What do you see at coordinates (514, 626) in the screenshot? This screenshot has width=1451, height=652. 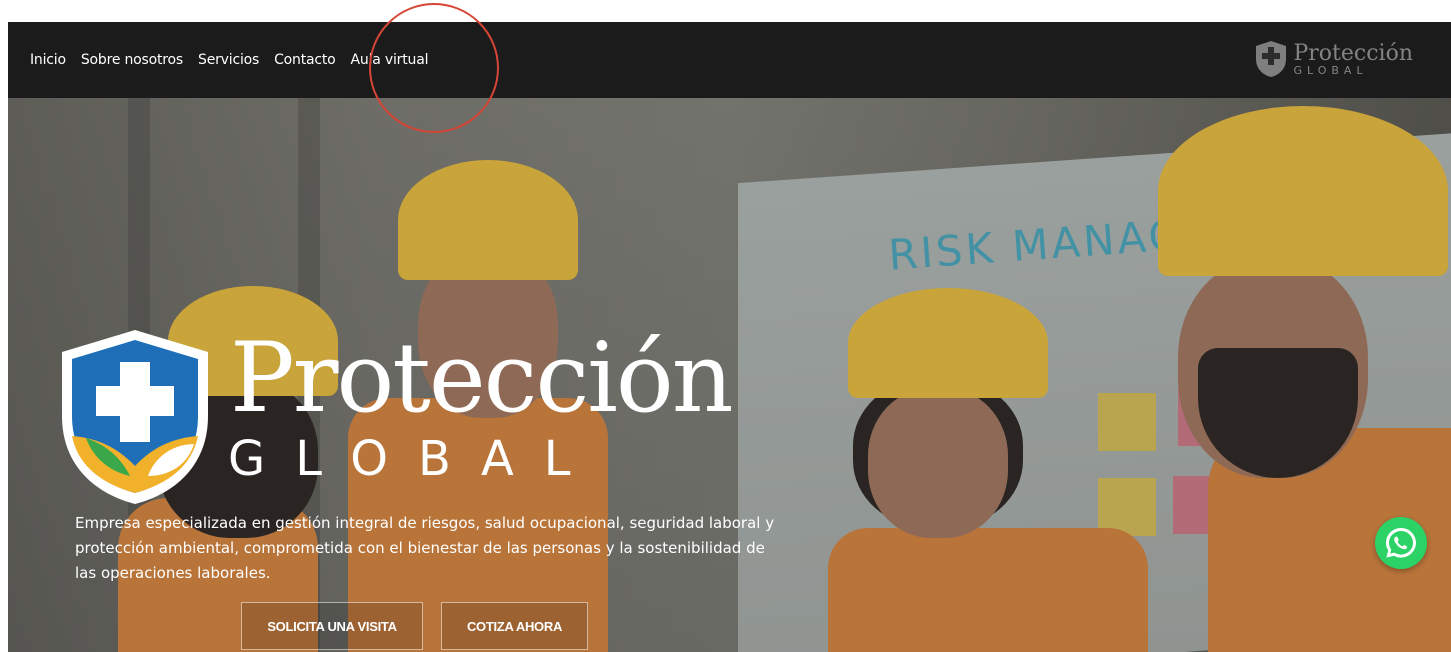 I see `quote-now-button: COTIZA AHORA` at bounding box center [514, 626].